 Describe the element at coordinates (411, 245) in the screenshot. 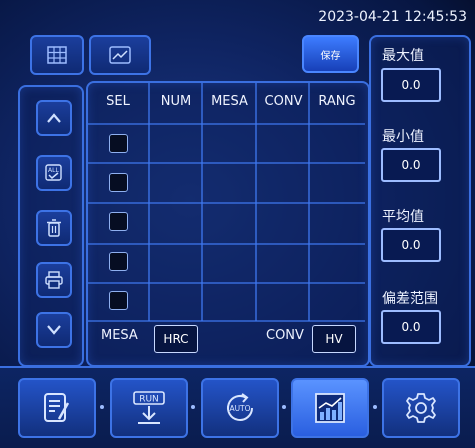

I see `avg-value-display: 0.0` at that location.